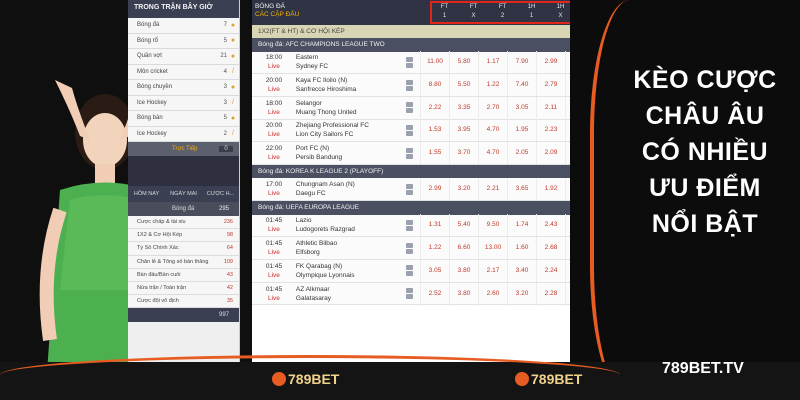  What do you see at coordinates (183, 134) in the screenshot?
I see `sport-item: Ice Hockey 2/` at bounding box center [183, 134].